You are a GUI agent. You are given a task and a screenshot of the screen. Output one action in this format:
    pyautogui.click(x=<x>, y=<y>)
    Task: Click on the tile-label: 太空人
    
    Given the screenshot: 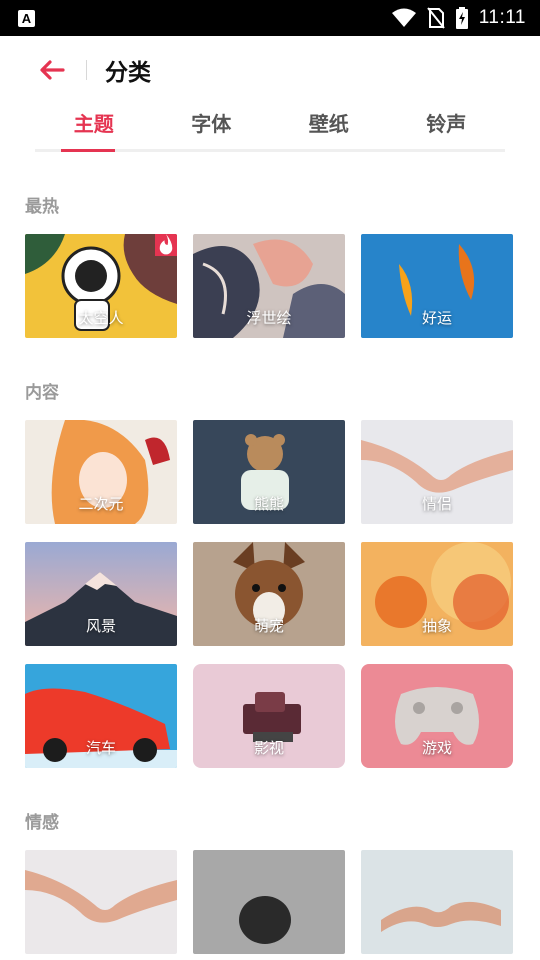 What is the action you would take?
    pyautogui.click(x=101, y=318)
    